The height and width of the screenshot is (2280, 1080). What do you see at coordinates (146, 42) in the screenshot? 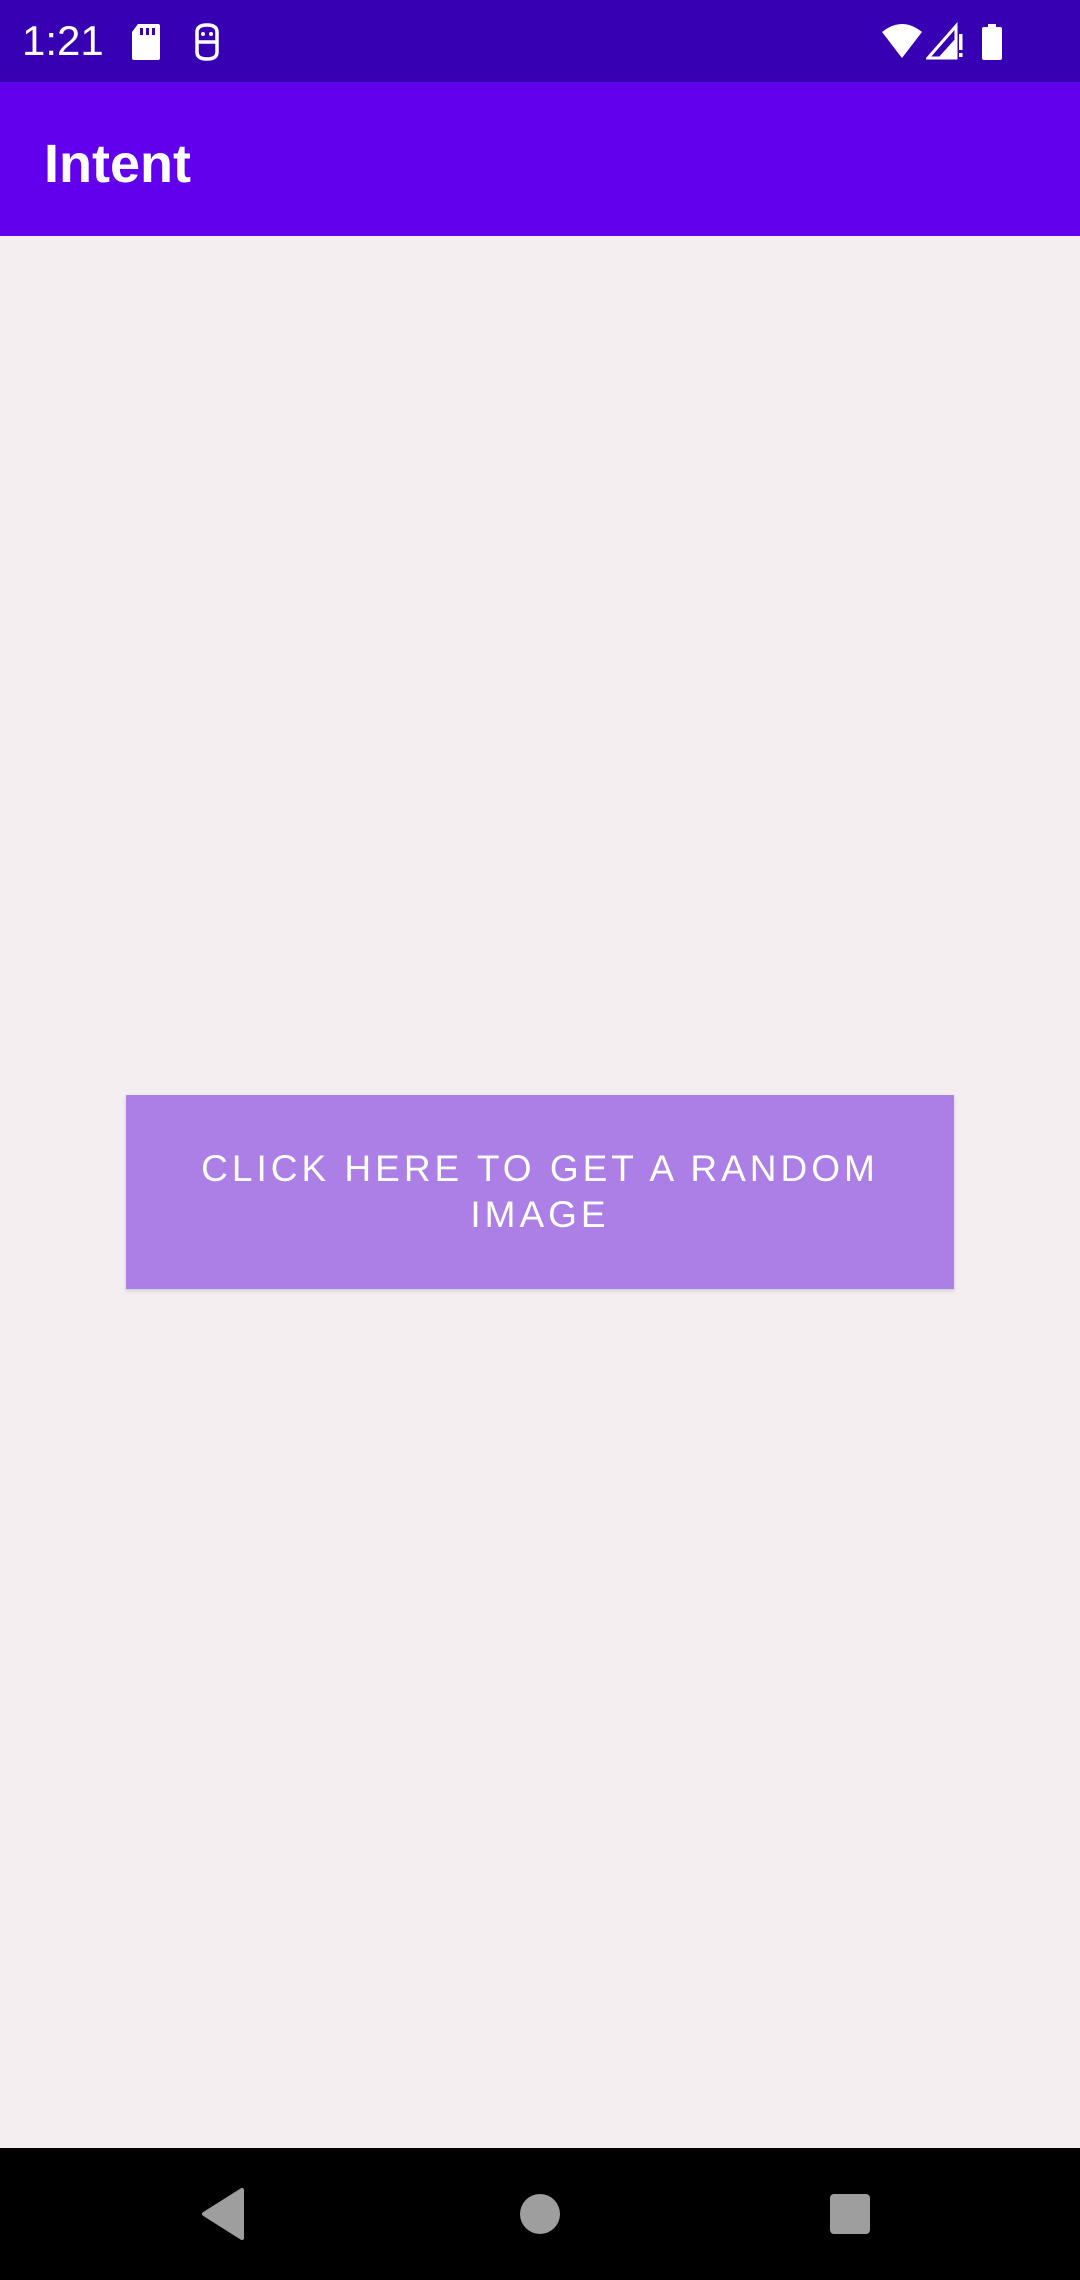
I see `sd-card-icon` at bounding box center [146, 42].